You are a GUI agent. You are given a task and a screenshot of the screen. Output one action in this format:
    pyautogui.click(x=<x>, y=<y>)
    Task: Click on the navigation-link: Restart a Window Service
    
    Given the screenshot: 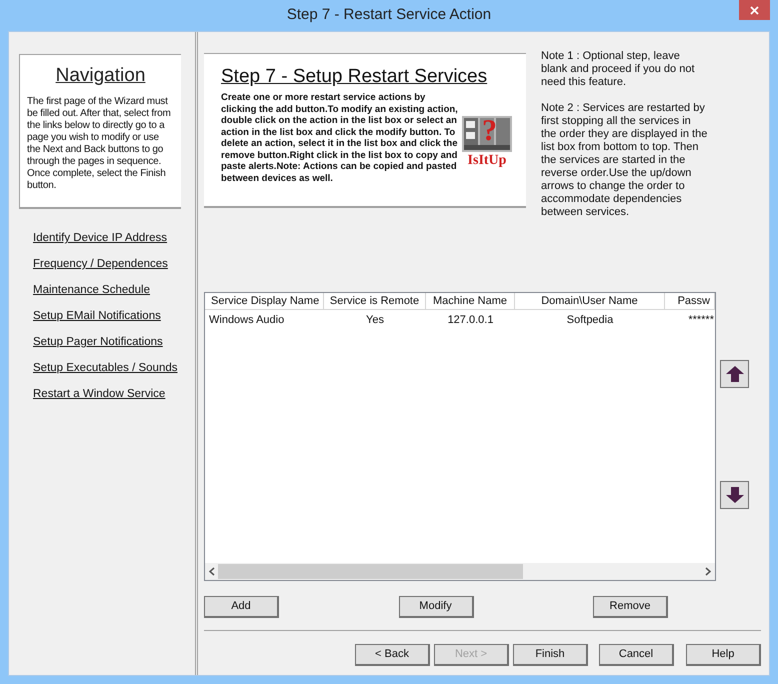 What is the action you would take?
    pyautogui.click(x=99, y=394)
    